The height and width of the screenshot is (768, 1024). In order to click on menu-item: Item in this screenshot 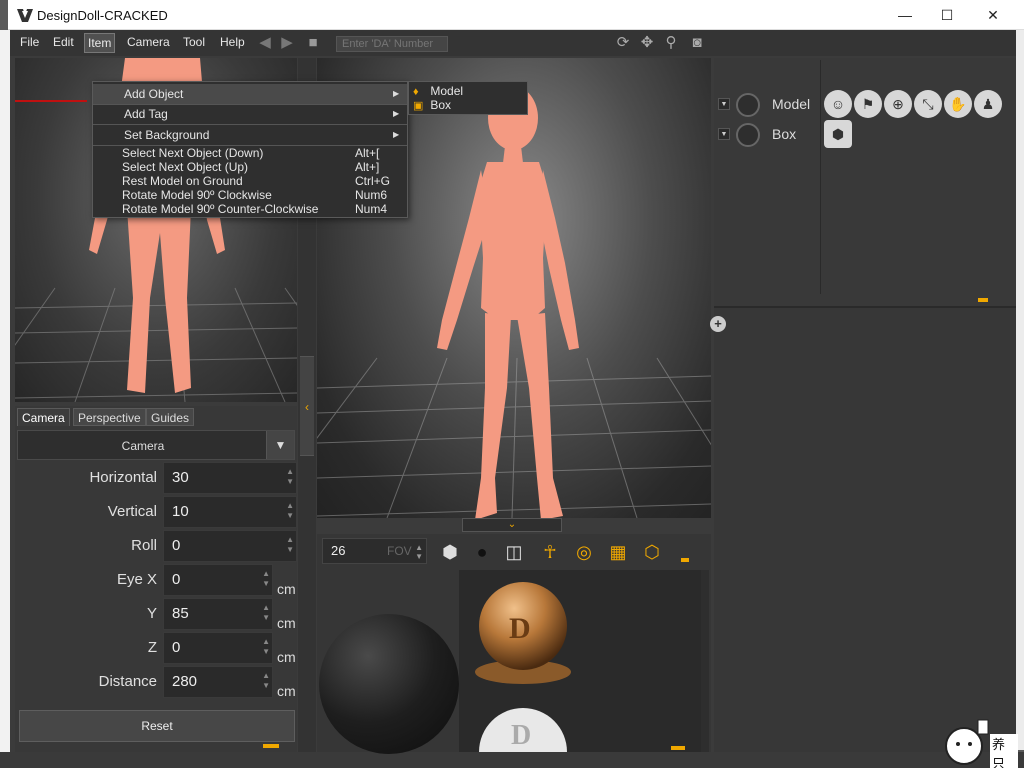, I will do `click(99, 43)`.